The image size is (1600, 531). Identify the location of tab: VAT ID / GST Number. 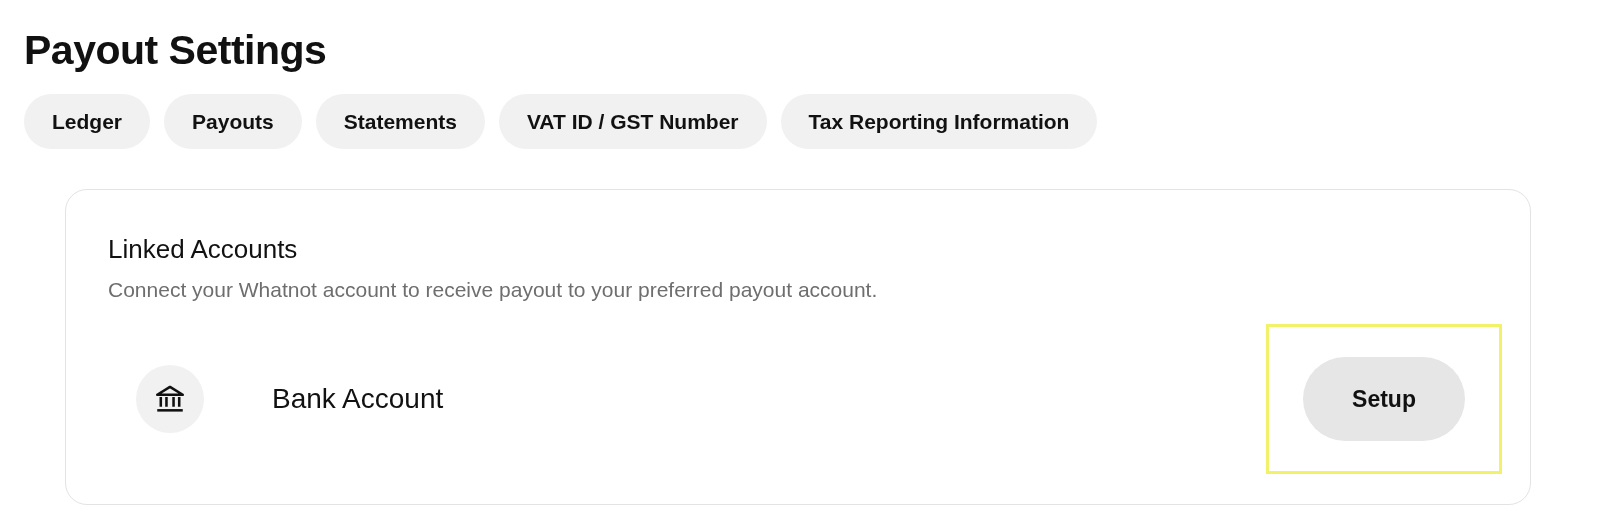
(632, 121).